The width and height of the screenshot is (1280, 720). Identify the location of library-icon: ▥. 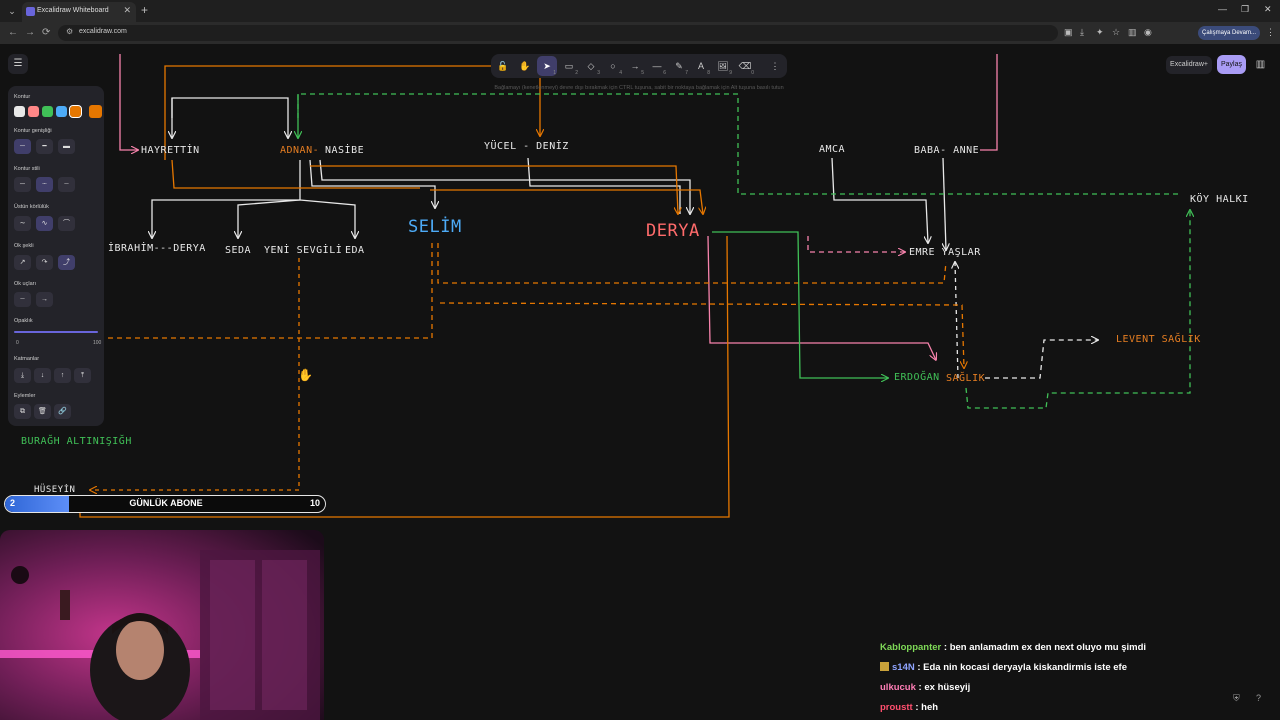
(1260, 64).